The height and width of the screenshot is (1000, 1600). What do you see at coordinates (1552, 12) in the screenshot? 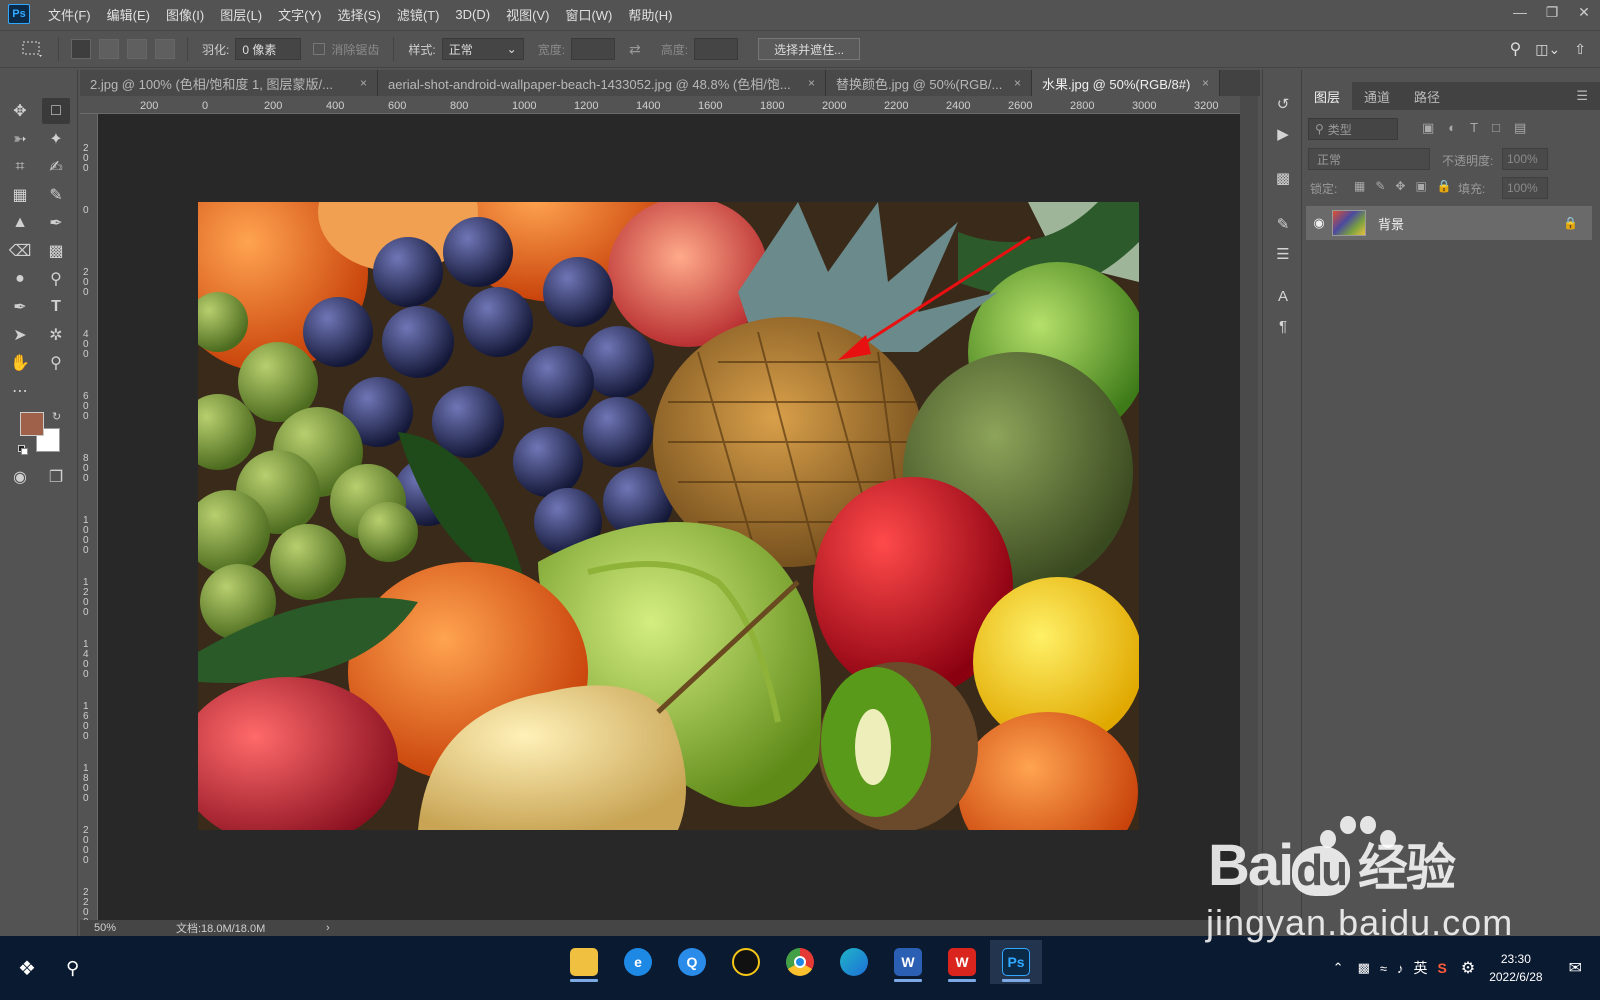
I see `restore-icon: ❐` at bounding box center [1552, 12].